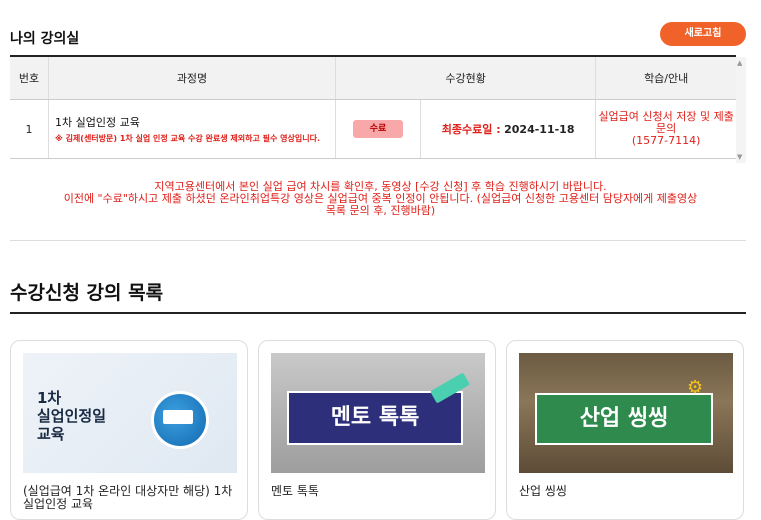 Image resolution: width=761 pixels, height=520 pixels. I want to click on status-badge: 수료, so click(378, 129).